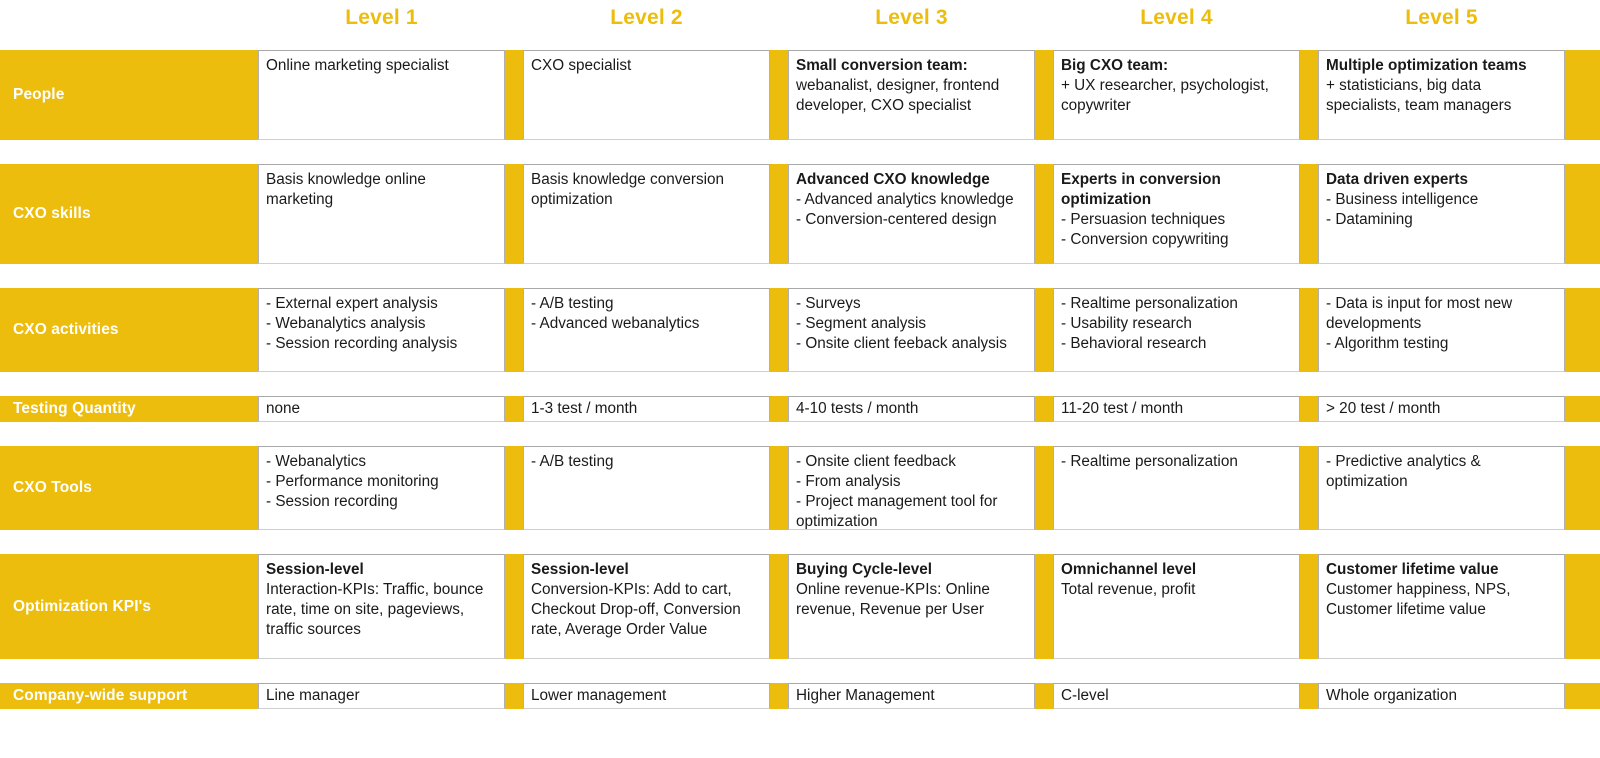 This screenshot has width=1600, height=758. What do you see at coordinates (381, 17) in the screenshot?
I see `column-header-level-1: Level 1` at bounding box center [381, 17].